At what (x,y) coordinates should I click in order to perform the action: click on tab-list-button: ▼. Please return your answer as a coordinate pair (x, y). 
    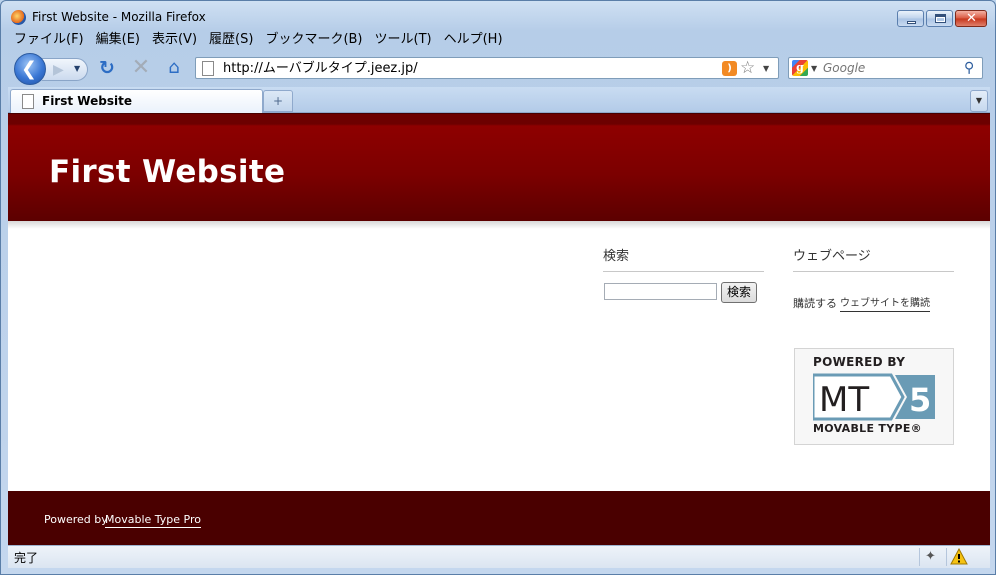
    Looking at the image, I should click on (979, 101).